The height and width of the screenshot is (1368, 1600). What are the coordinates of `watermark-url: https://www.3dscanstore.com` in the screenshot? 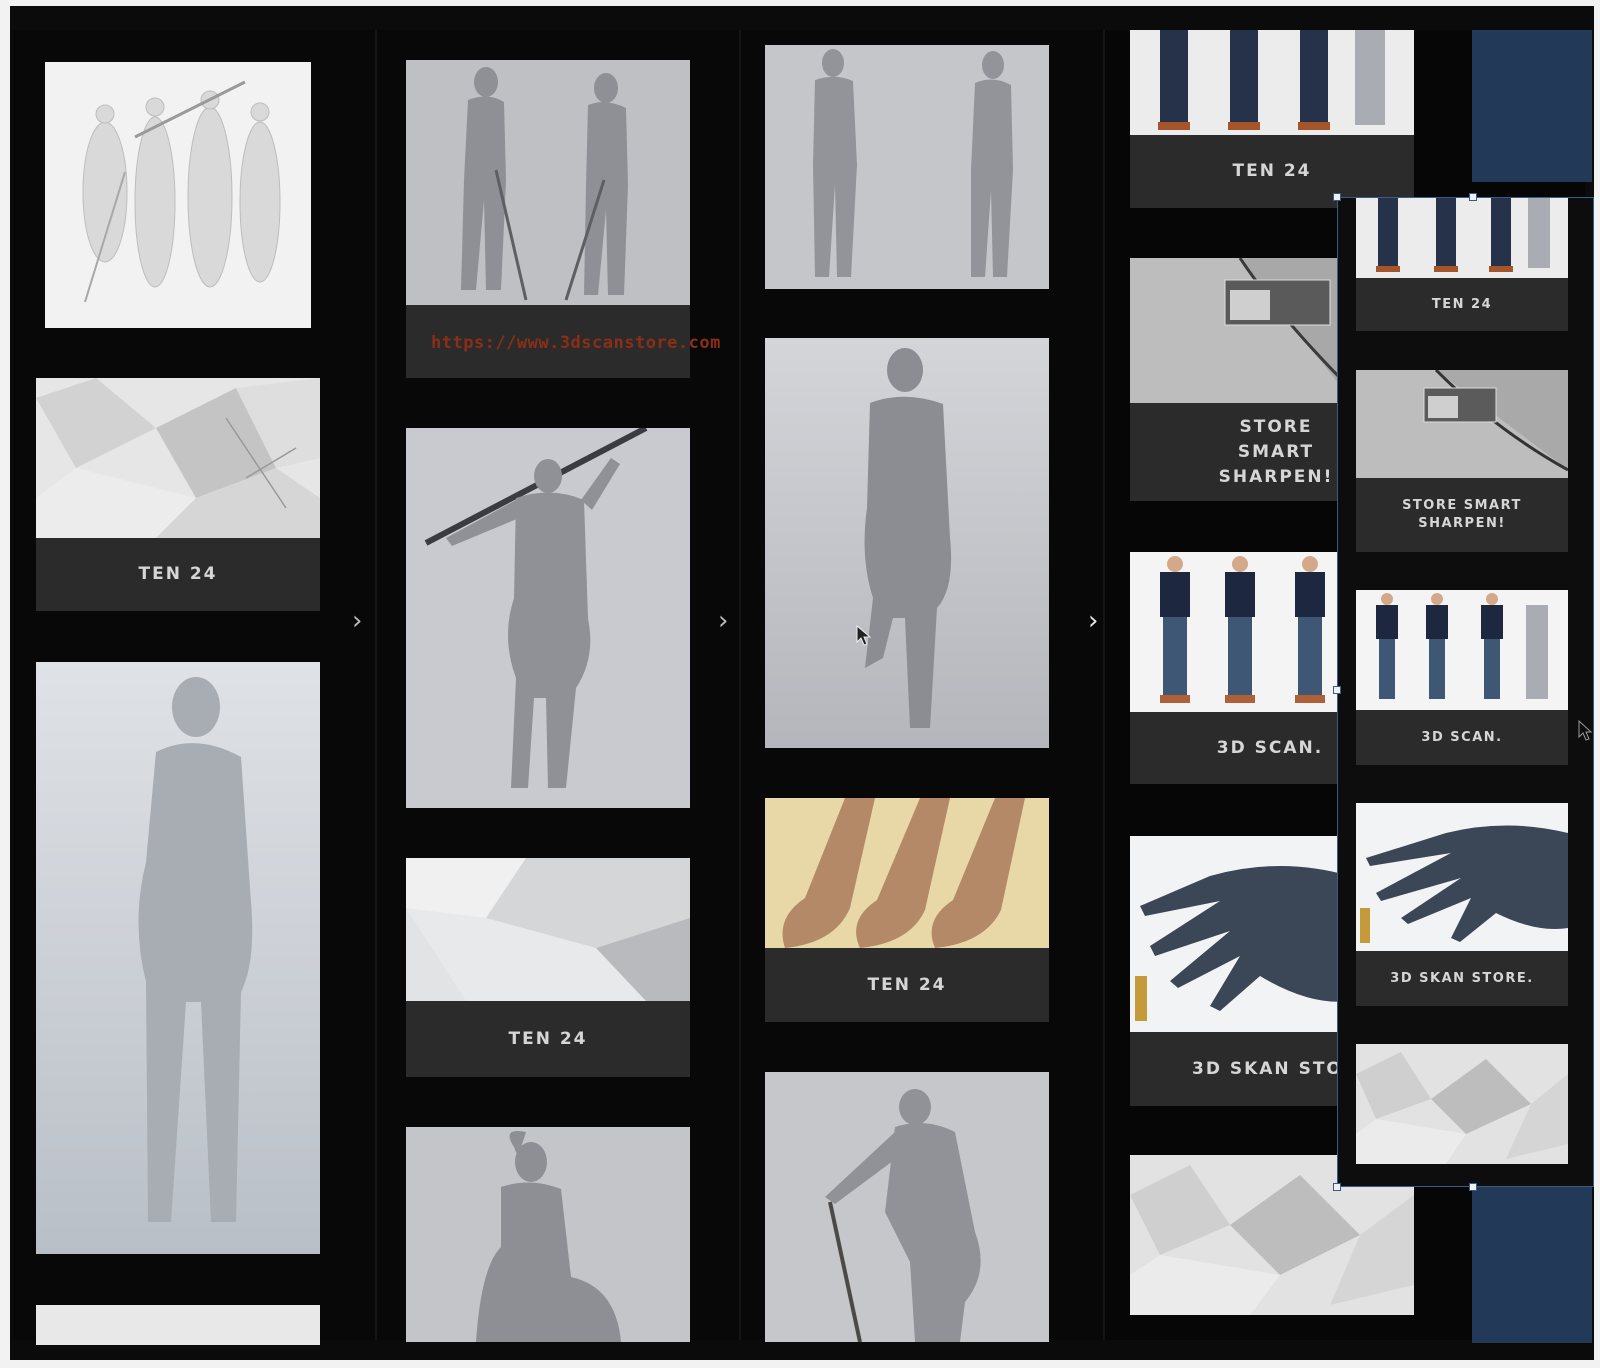 It's located at (576, 343).